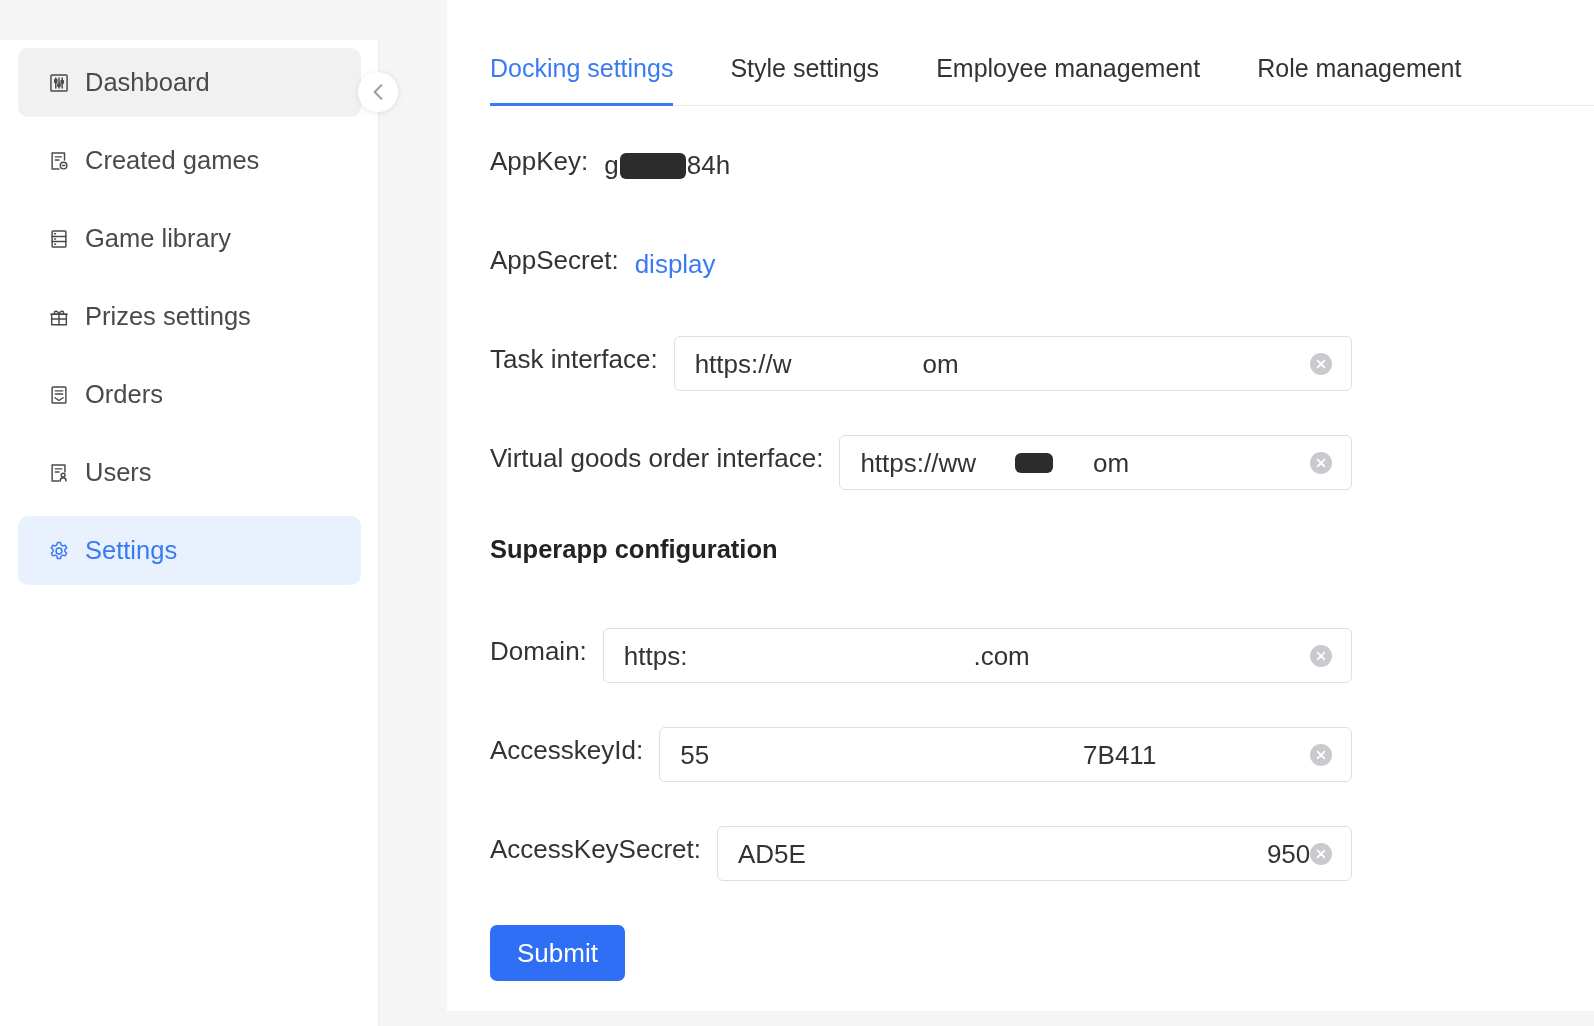 The image size is (1594, 1026). Describe the element at coordinates (378, 92) in the screenshot. I see `collapse-button` at that location.